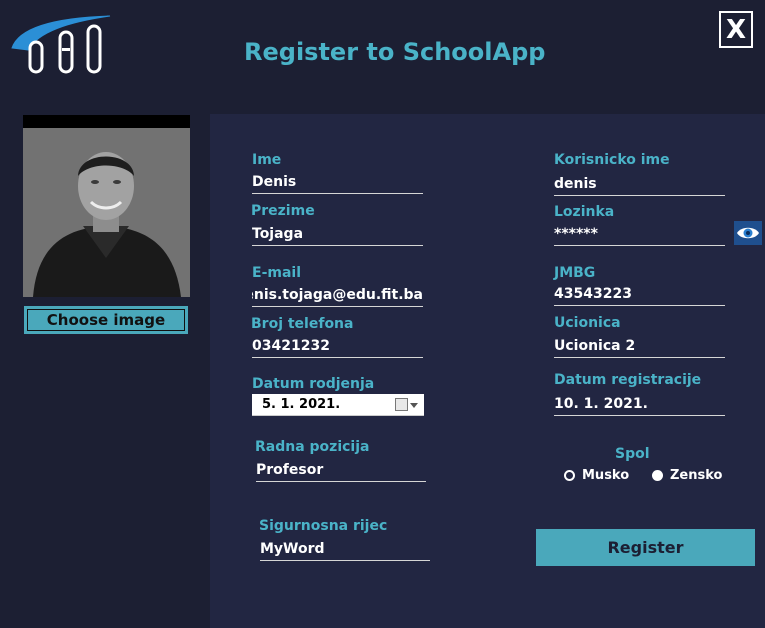 The height and width of the screenshot is (628, 765). Describe the element at coordinates (639, 294) in the screenshot. I see `jmbg-field: 43543223` at that location.